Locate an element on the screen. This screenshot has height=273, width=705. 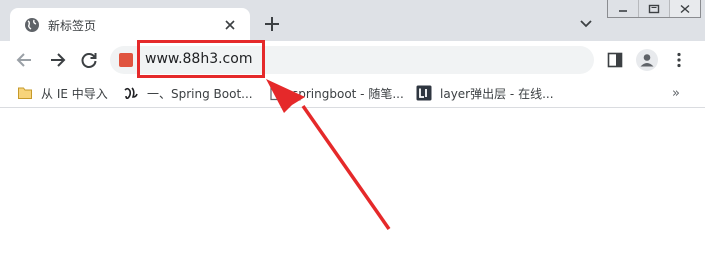
side-panel-icon is located at coordinates (615, 60).